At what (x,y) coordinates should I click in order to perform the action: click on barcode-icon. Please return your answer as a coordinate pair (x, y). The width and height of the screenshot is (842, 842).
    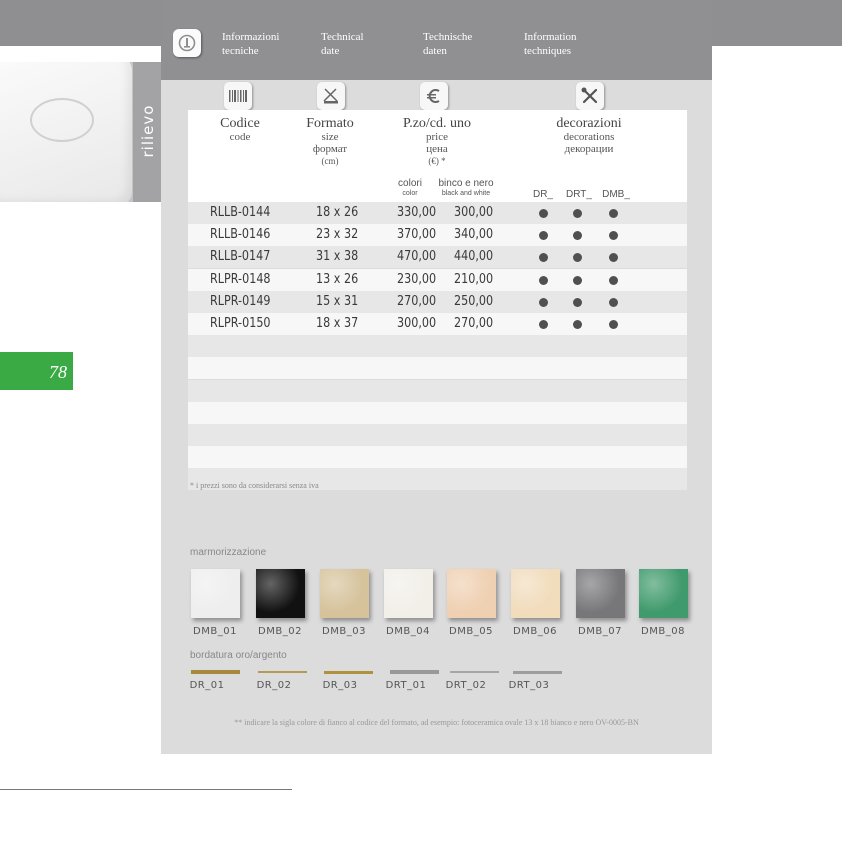
    Looking at the image, I should click on (238, 96).